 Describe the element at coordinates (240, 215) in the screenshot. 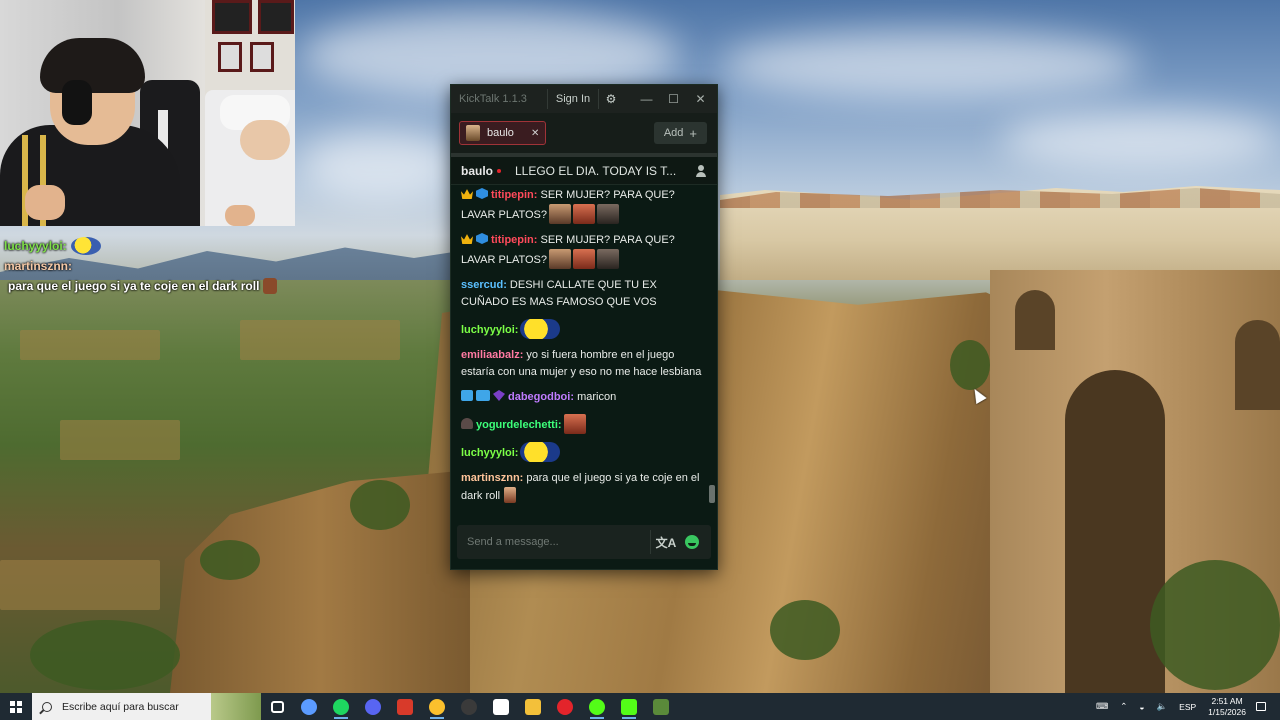

I see `webcam-hand` at that location.